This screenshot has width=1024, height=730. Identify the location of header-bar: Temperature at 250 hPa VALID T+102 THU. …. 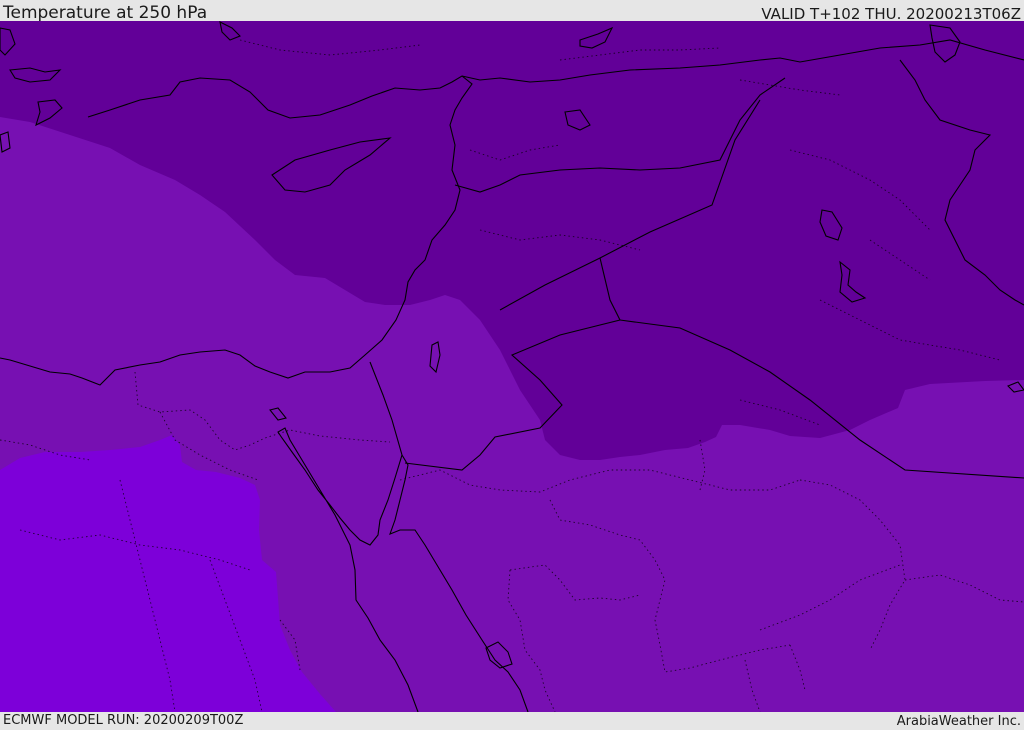
(512, 11).